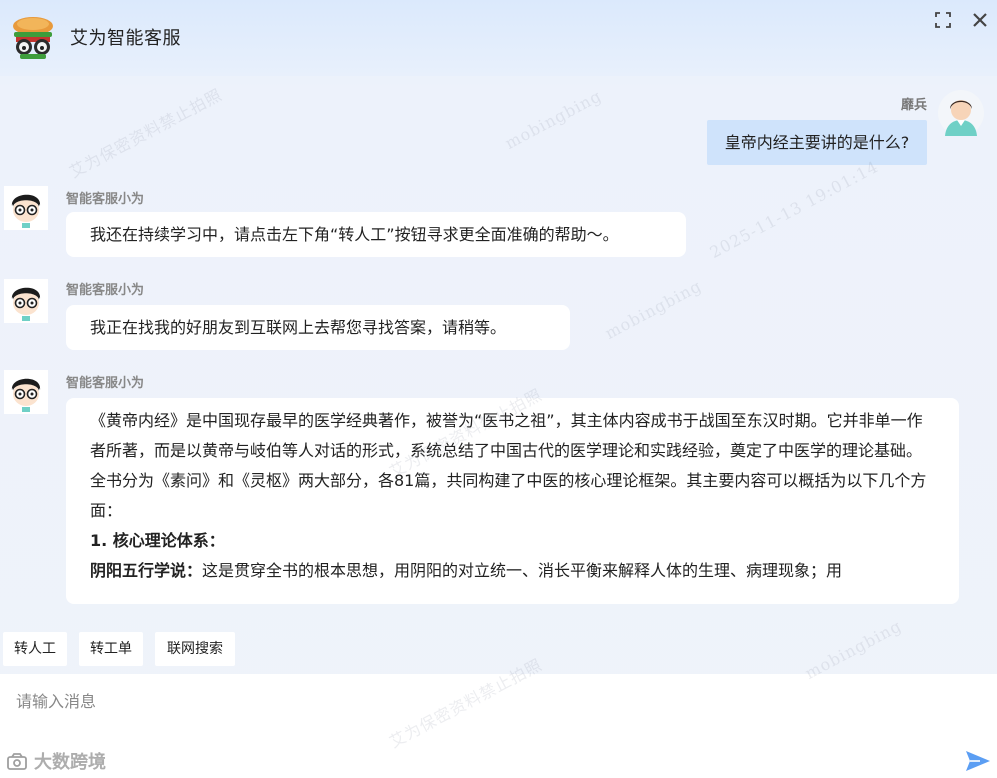  I want to click on camera-icon, so click(17, 761).